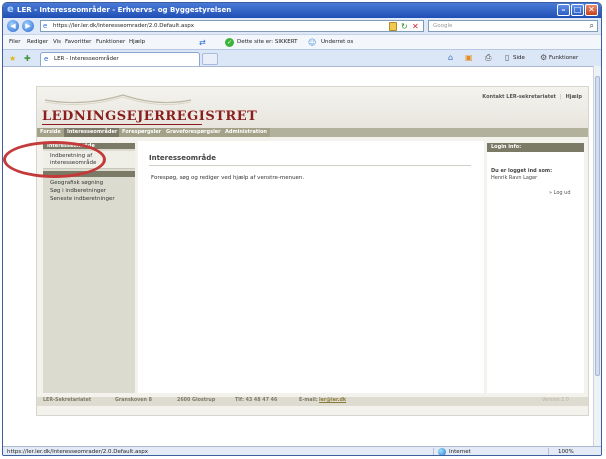 This screenshot has width=606, height=459. I want to click on nav-forside: Forside, so click(50, 132).